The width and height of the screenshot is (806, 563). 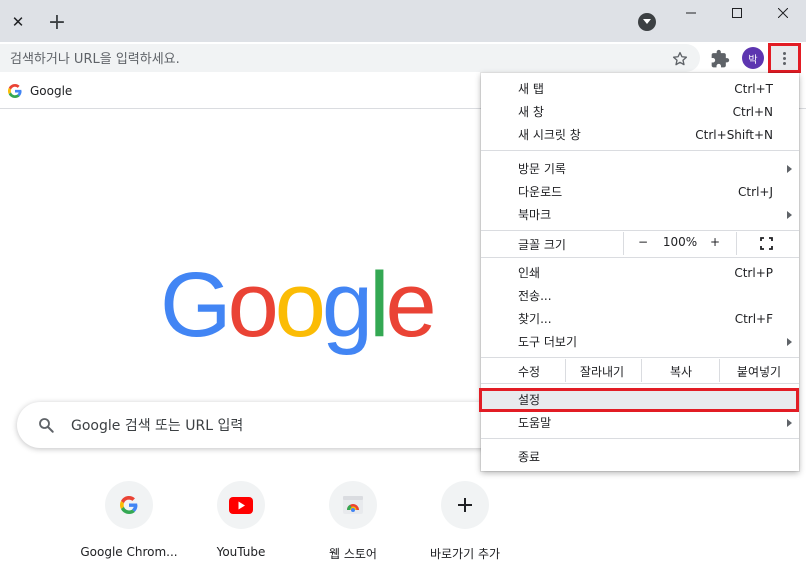 What do you see at coordinates (640, 88) in the screenshot?
I see `menu-item-new-tab: 새 탭 Ctrl+T` at bounding box center [640, 88].